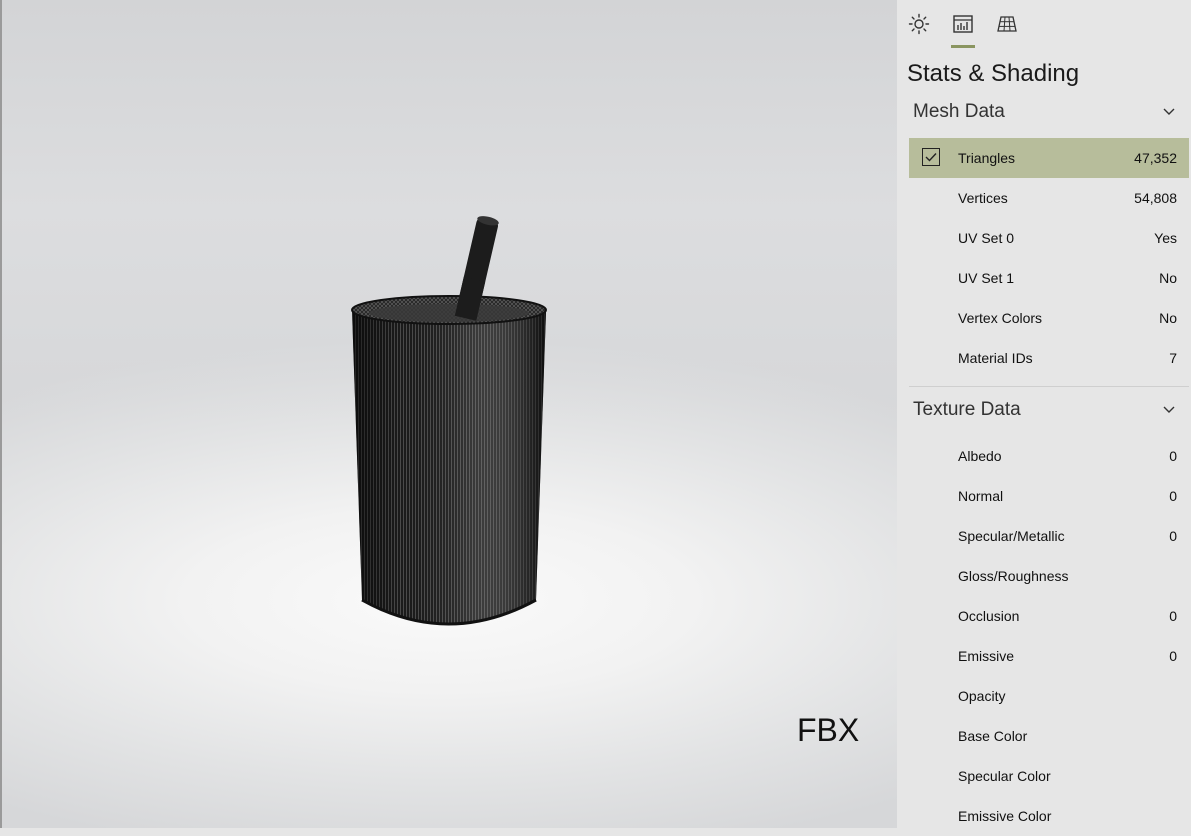  Describe the element at coordinates (1049, 616) in the screenshot. I see `texture-row-occlusion: Occlusion 0` at that location.